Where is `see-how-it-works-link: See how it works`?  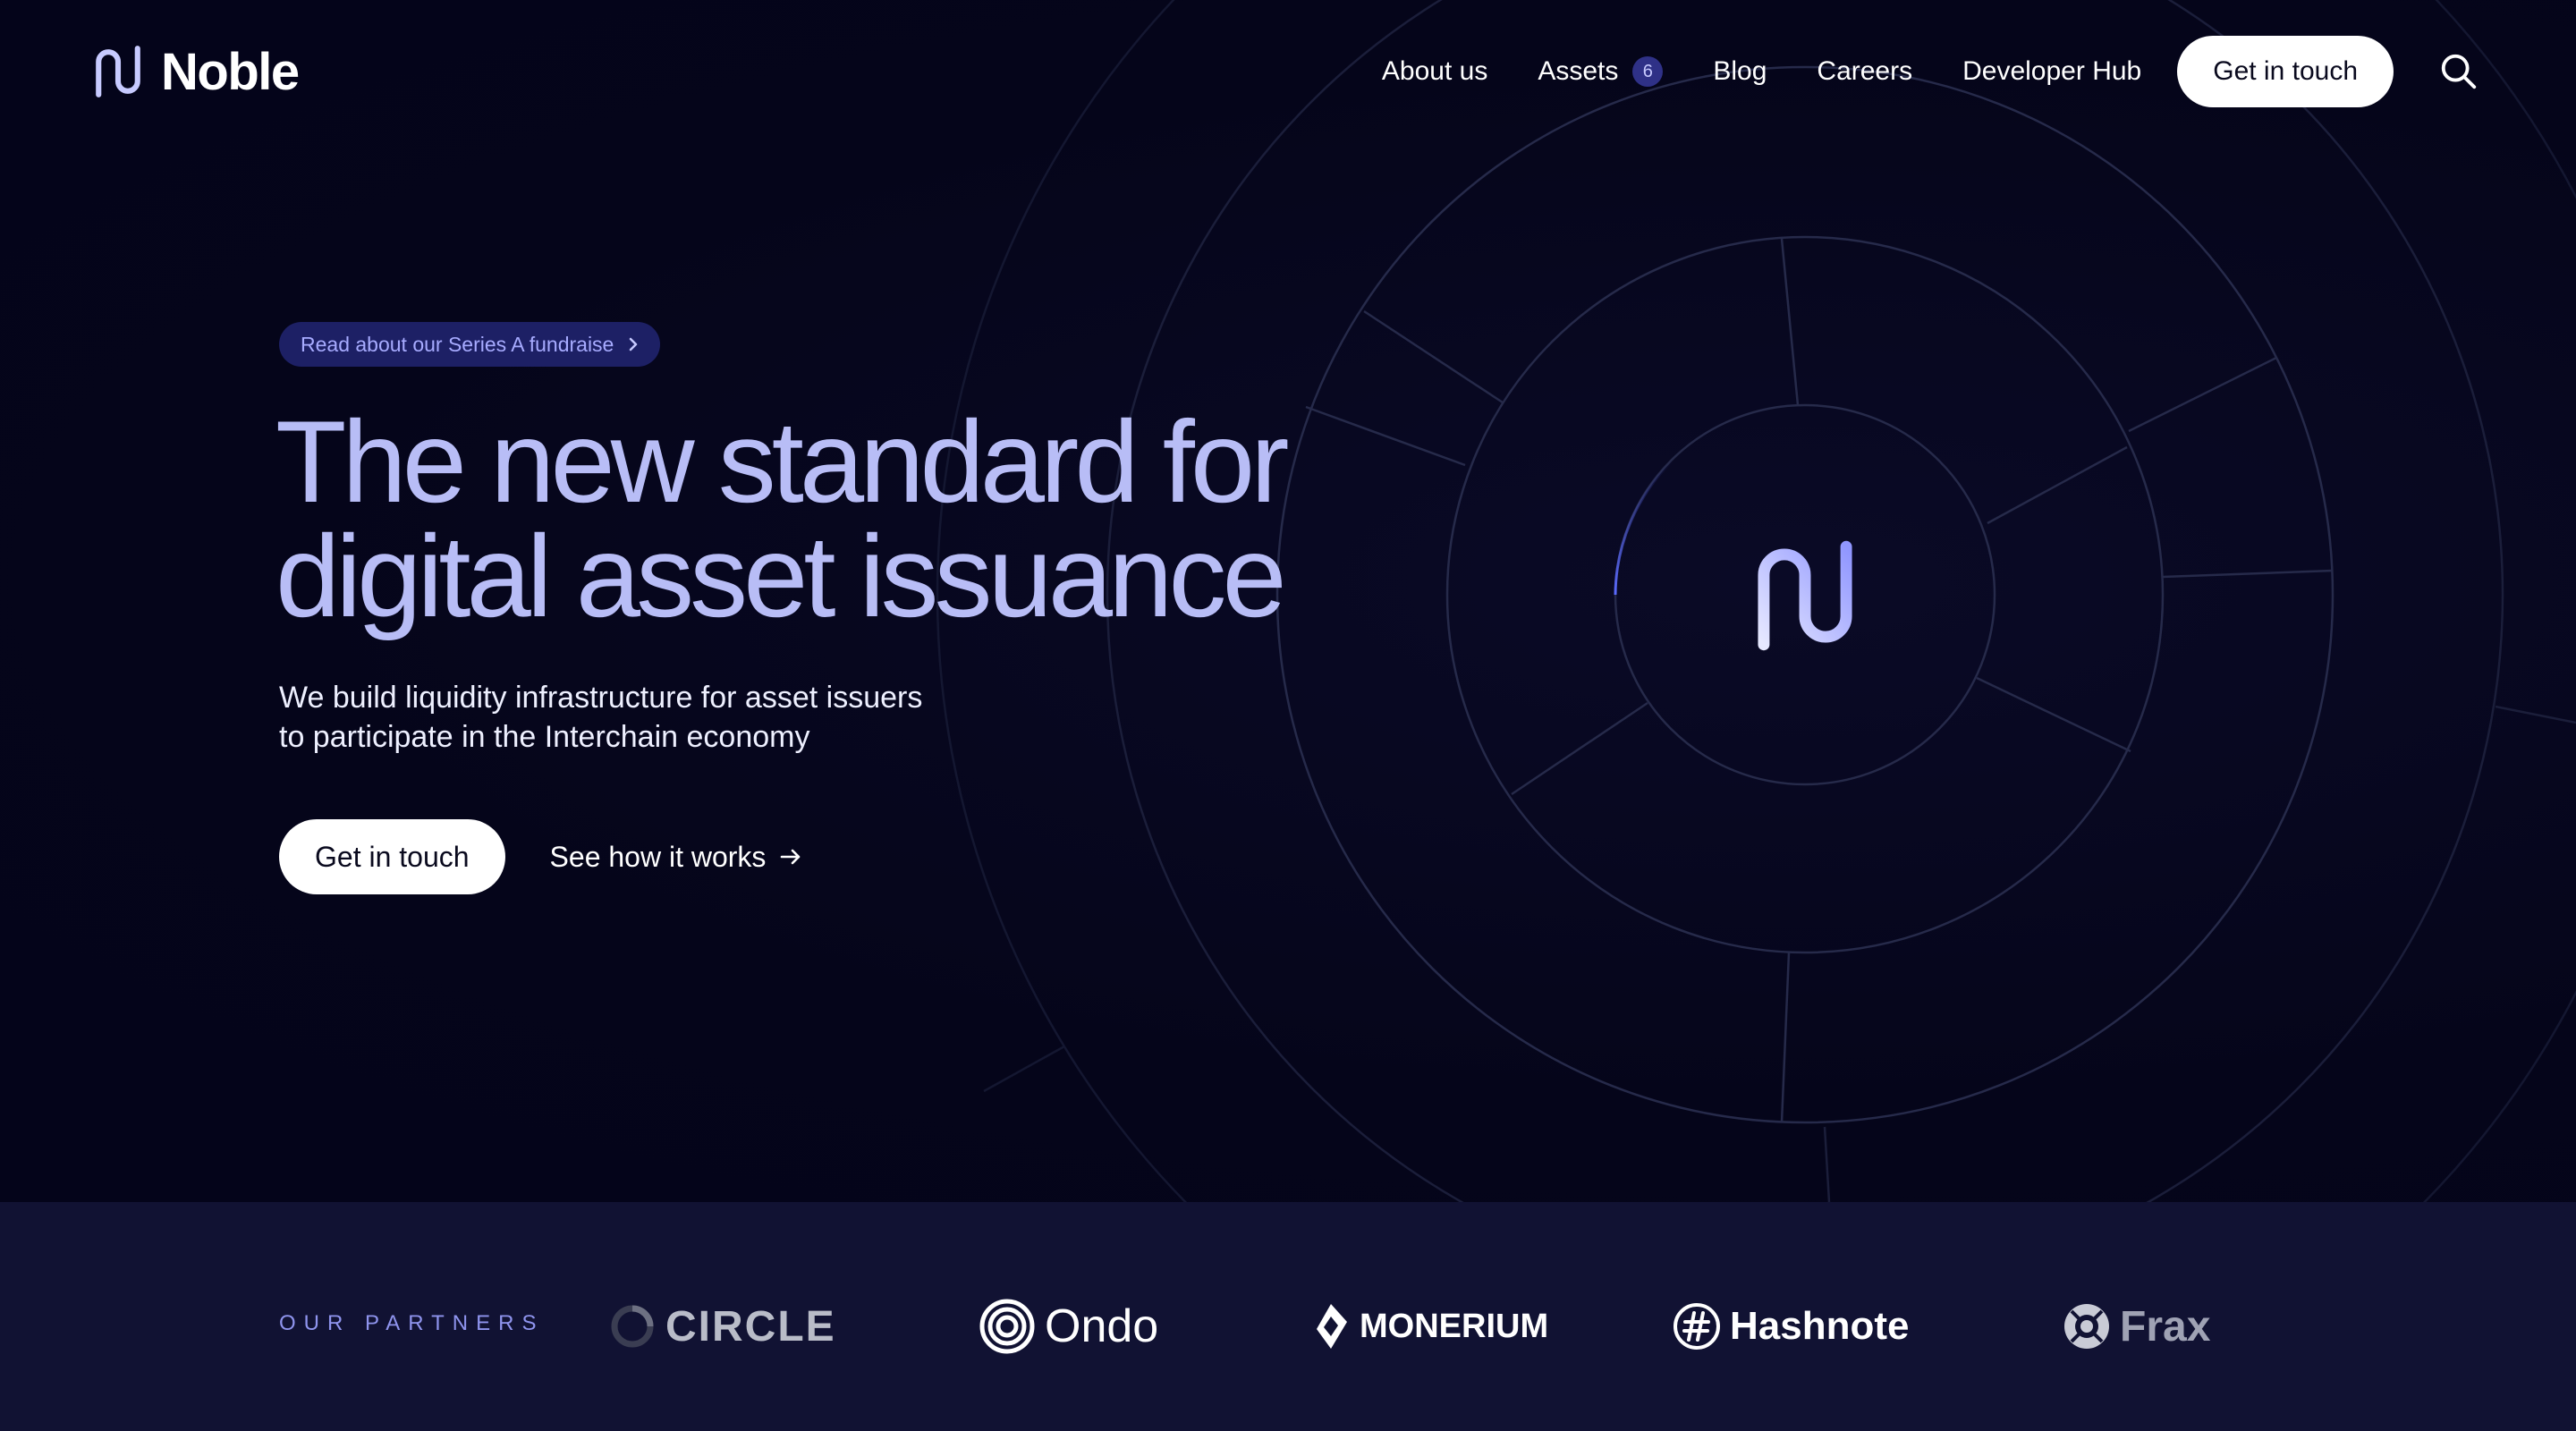 see-how-it-works-link: See how it works is located at coordinates (677, 858).